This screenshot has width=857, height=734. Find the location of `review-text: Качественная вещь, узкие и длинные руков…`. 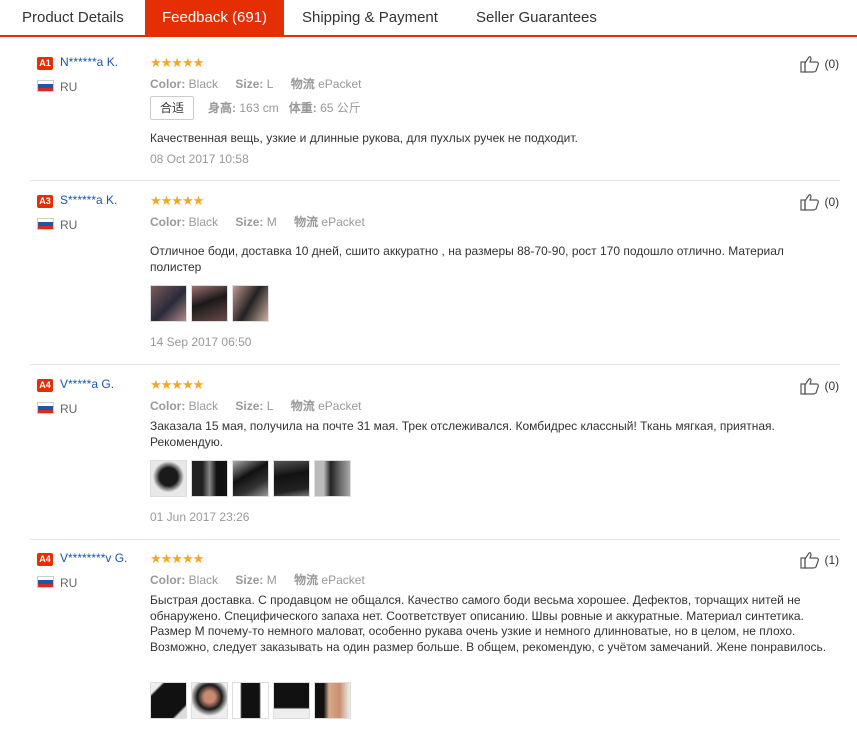

review-text: Качественная вещь, узкие и длинные руков… is located at coordinates (364, 138).